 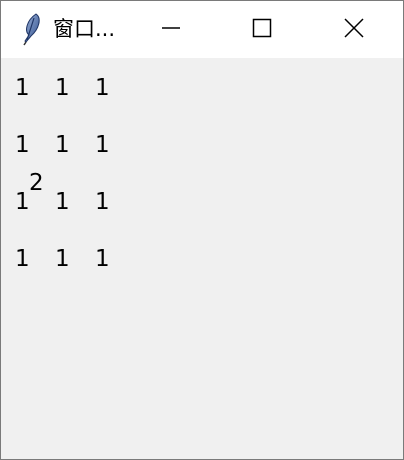 I want to click on close-icon, so click(x=354, y=30).